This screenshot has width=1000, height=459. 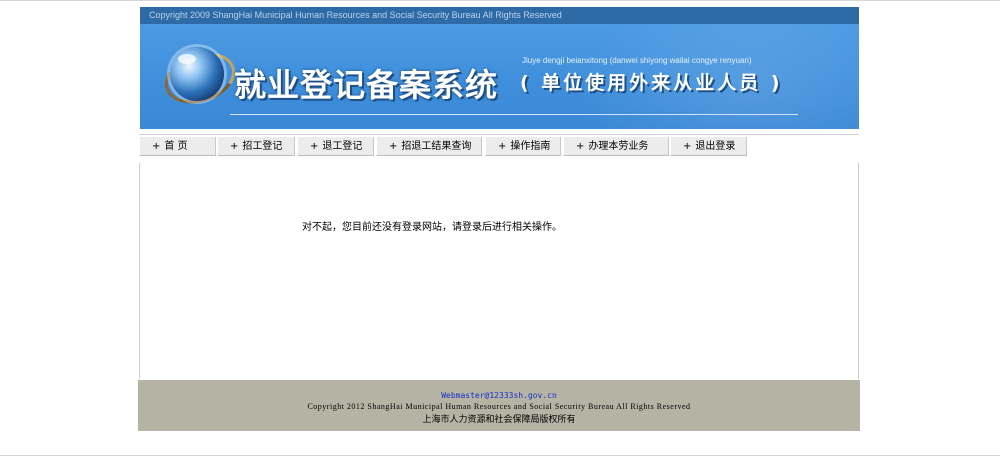 I want to click on system-title: 就业登记备案系统, so click(x=366, y=85).